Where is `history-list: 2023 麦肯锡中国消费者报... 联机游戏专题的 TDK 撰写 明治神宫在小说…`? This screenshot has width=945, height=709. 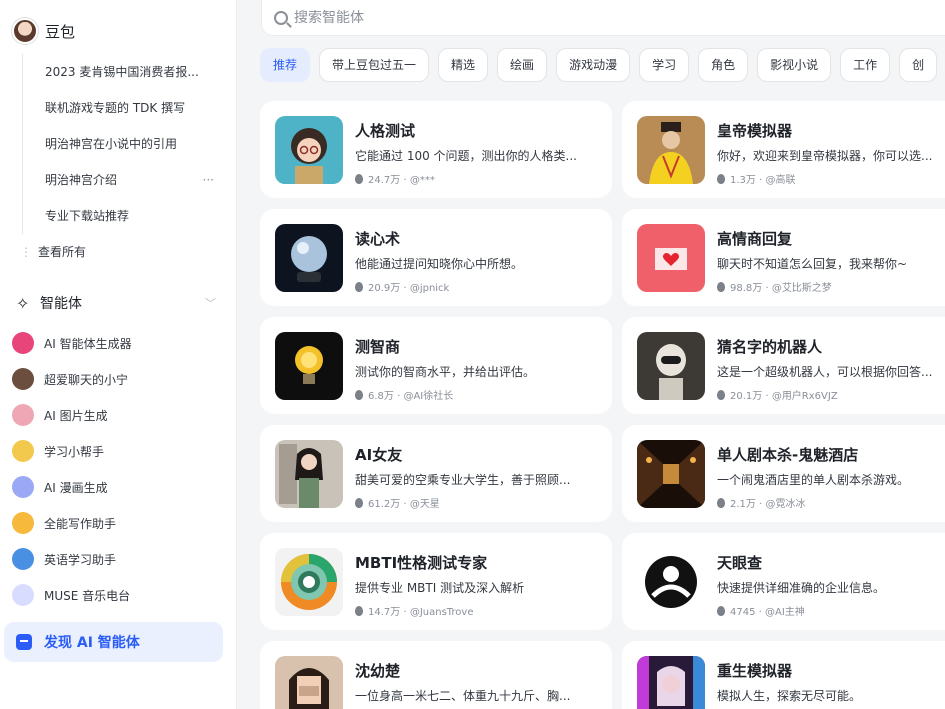
history-list: 2023 麦肯锡中国消费者报... 联机游戏专题的 TDK 撰写 明治神宫在小说… is located at coordinates (122, 144).